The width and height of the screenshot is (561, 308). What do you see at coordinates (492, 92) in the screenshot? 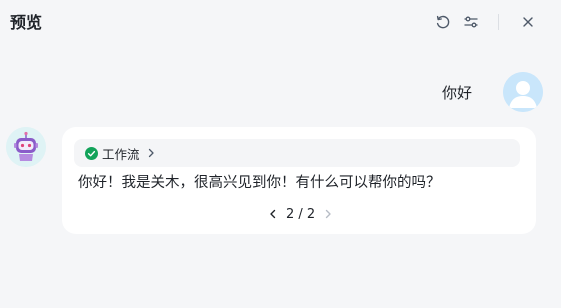
I see `user-message-row: 你好` at bounding box center [492, 92].